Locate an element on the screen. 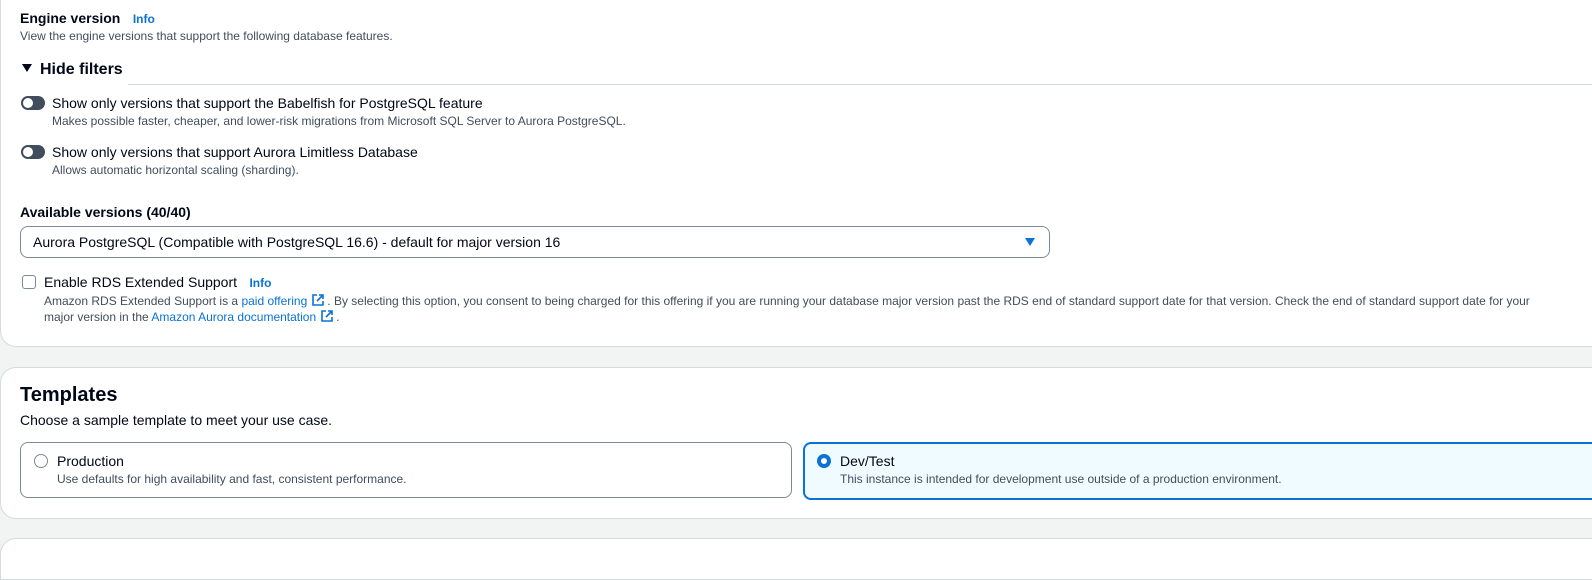 The image size is (1592, 580). aurora-documentation-link: Amazon Aurora documentation is located at coordinates (233, 317).